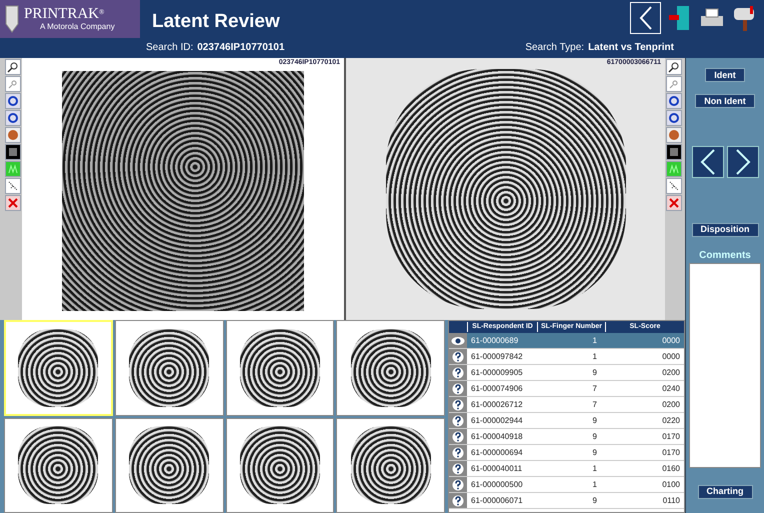  I want to click on table-cell-text: 0100, so click(671, 484).